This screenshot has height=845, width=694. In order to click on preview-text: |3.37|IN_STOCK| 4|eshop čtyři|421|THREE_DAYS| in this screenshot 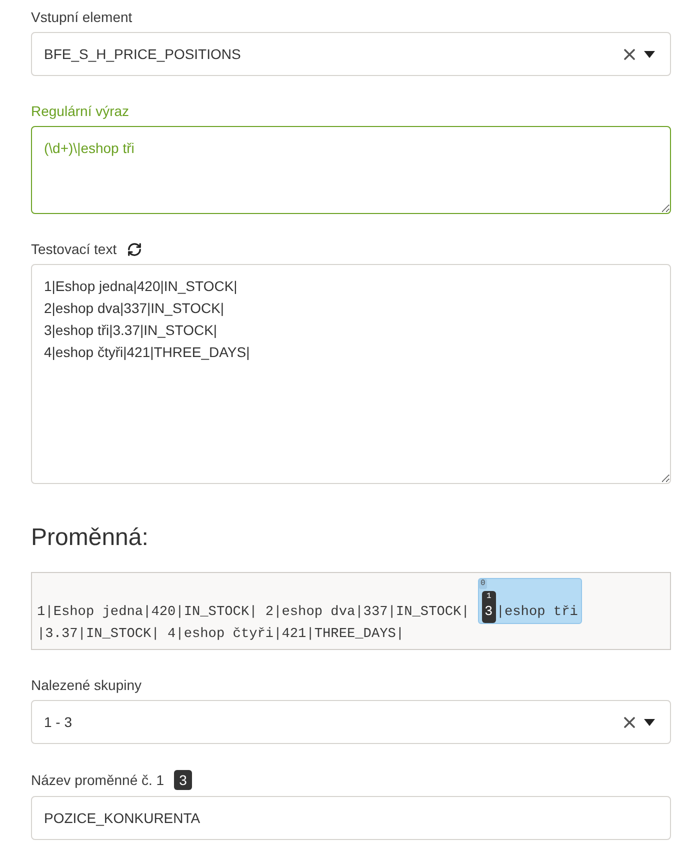, I will do `click(220, 634)`.